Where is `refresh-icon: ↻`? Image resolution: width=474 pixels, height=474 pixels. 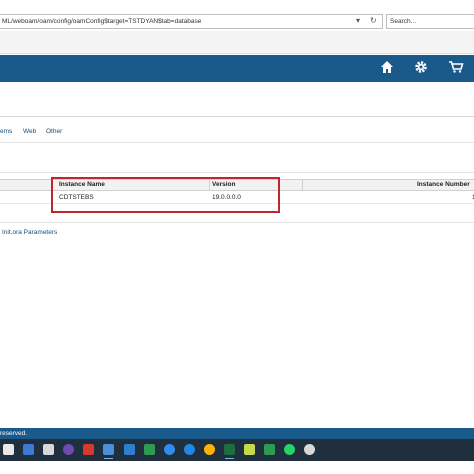 refresh-icon: ↻ is located at coordinates (373, 20).